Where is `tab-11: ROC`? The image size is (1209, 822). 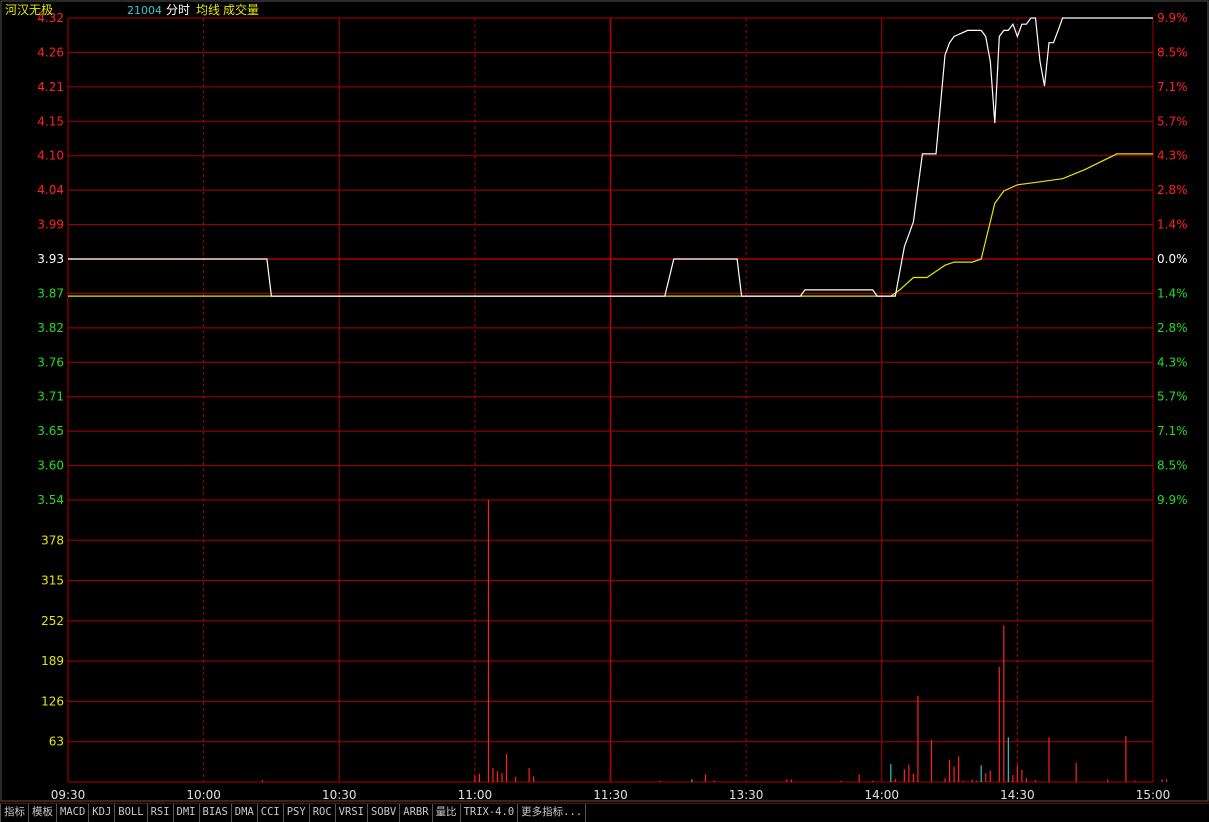 tab-11: ROC is located at coordinates (323, 813).